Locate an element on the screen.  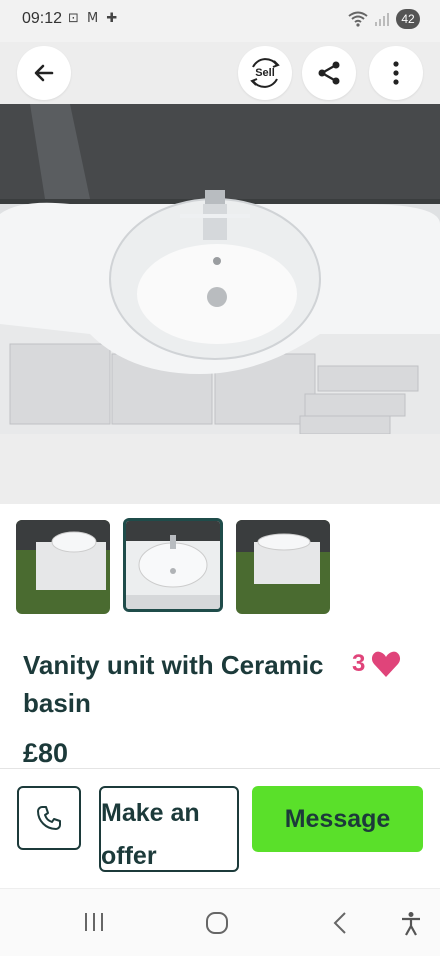
phone-icon is located at coordinates (49, 818).